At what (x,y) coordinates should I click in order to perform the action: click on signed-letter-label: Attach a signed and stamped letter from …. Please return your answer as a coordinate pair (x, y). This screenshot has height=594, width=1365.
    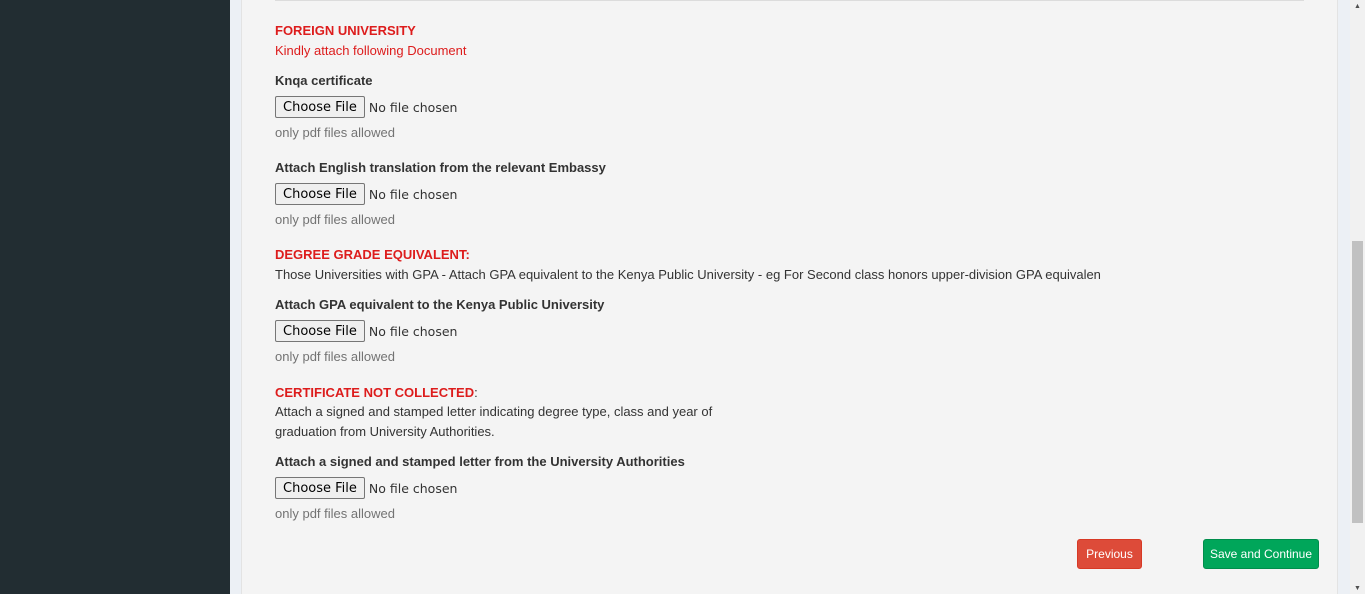
    Looking at the image, I should click on (480, 461).